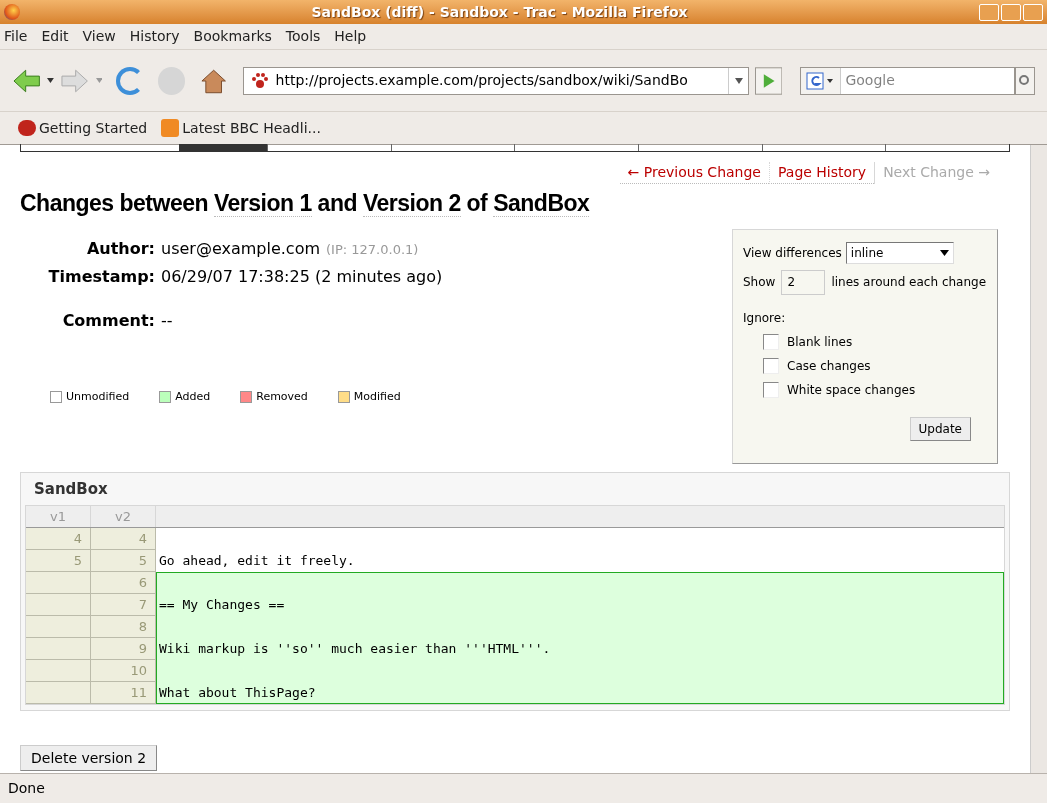 The image size is (1047, 803). Describe the element at coordinates (27, 80) in the screenshot. I see `back-arrow-icon` at that location.